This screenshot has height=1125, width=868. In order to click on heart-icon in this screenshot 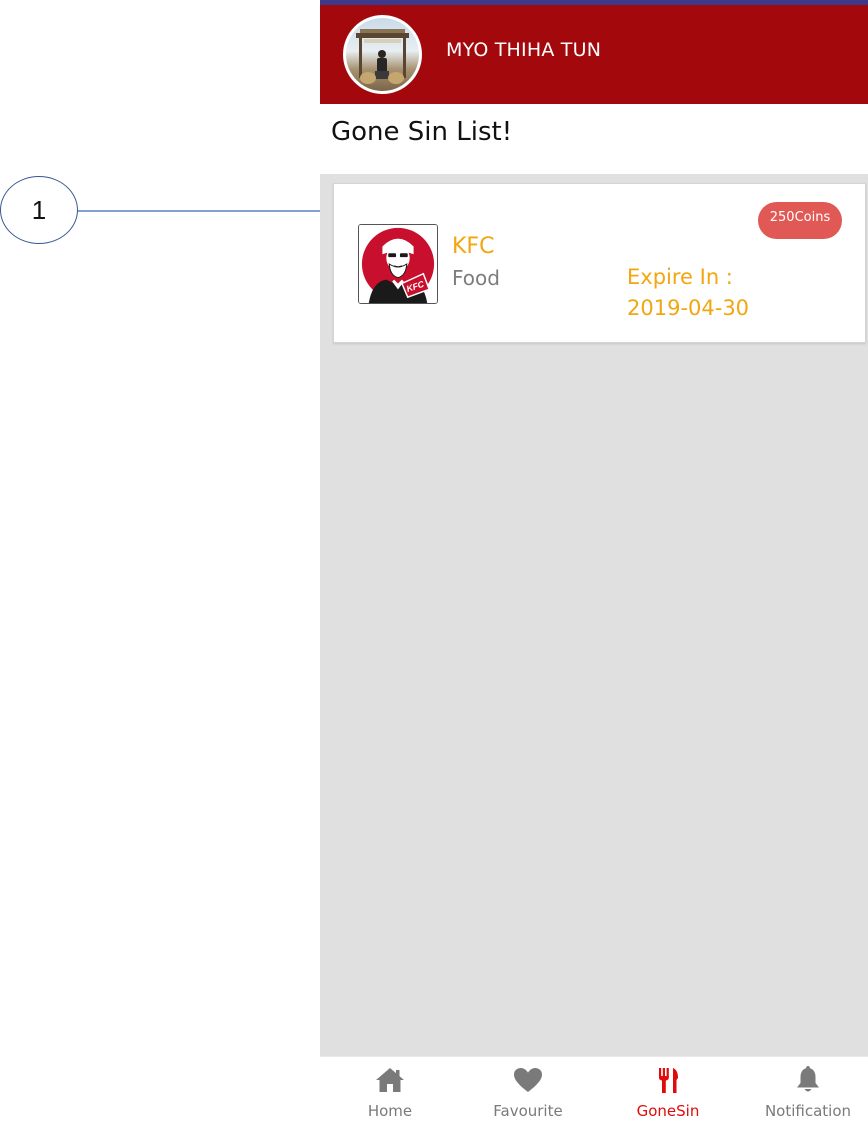, I will do `click(528, 1080)`.